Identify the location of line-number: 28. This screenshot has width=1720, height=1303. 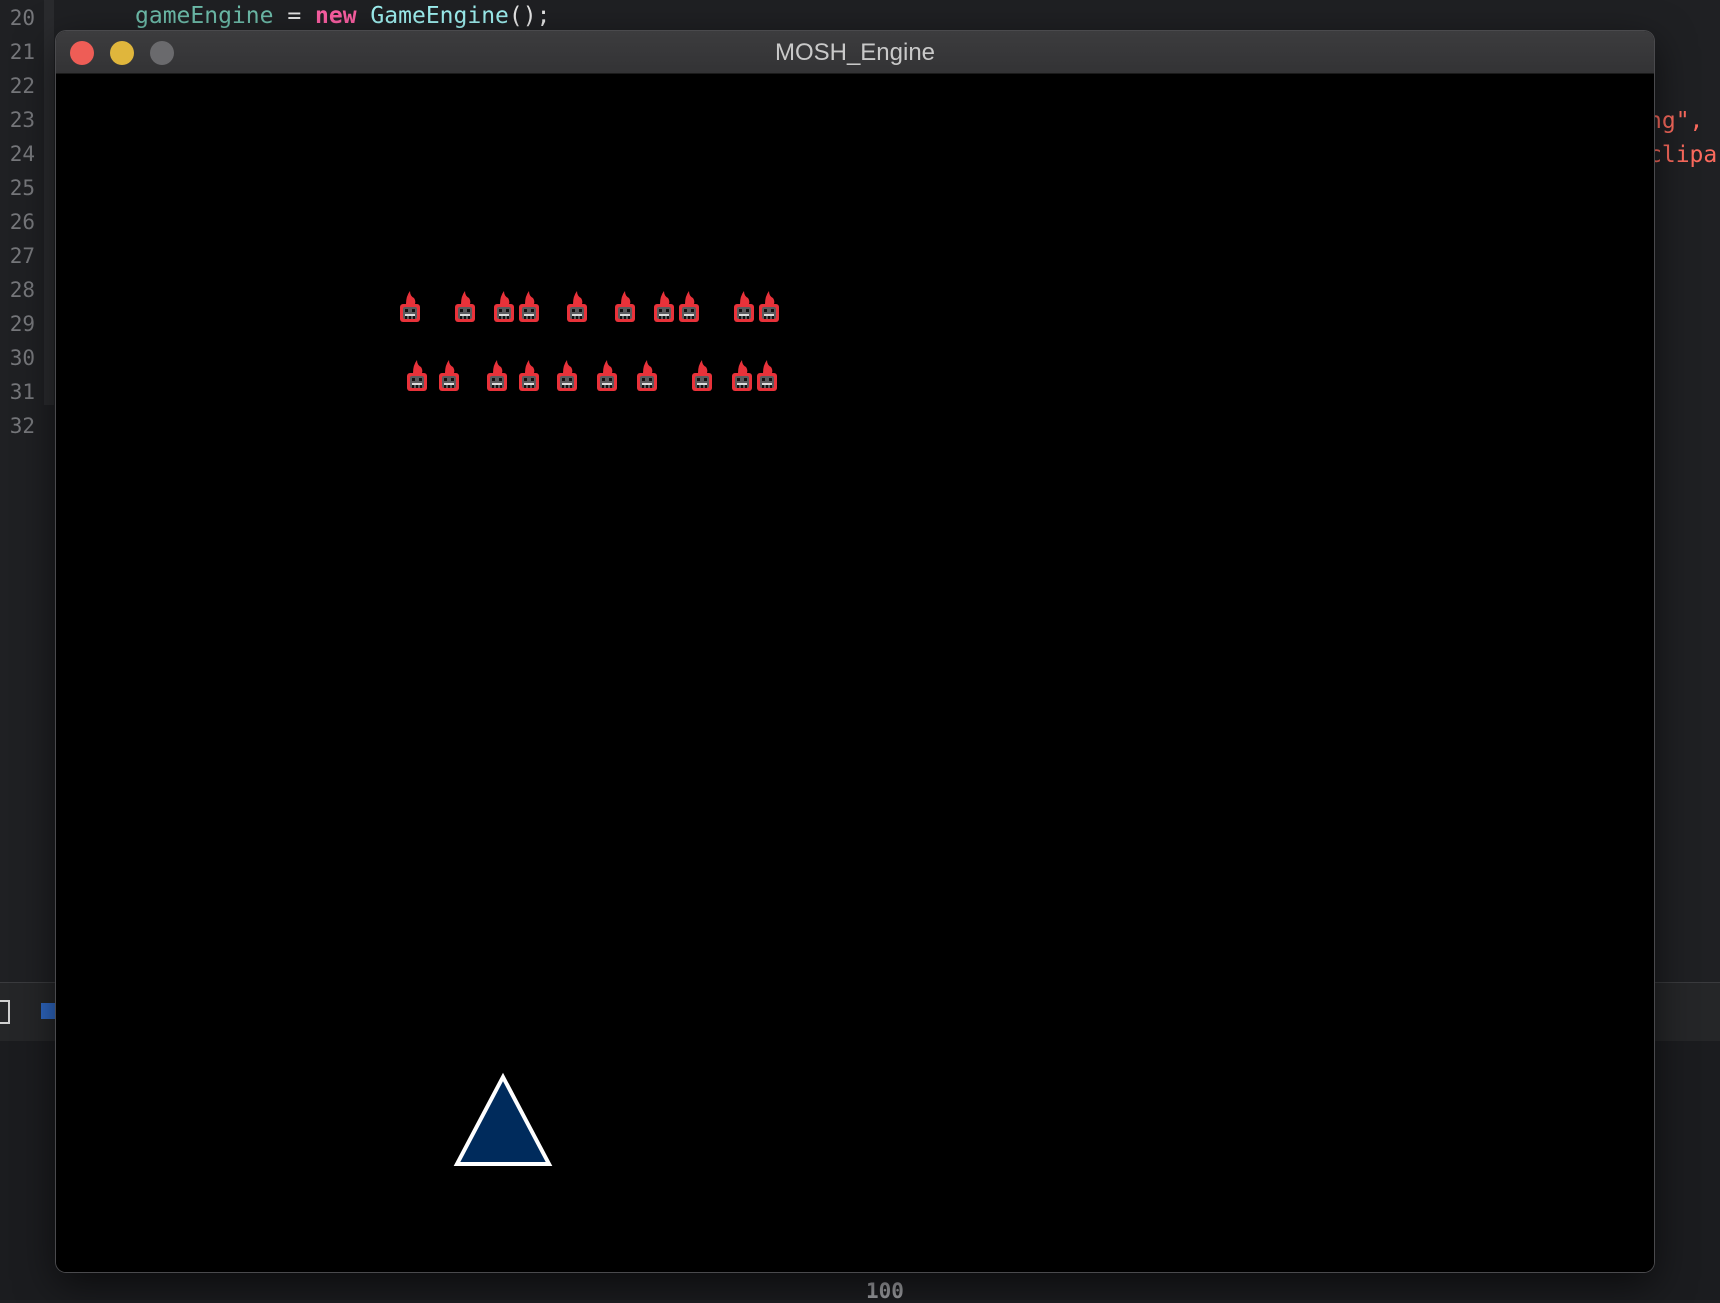
(22, 290).